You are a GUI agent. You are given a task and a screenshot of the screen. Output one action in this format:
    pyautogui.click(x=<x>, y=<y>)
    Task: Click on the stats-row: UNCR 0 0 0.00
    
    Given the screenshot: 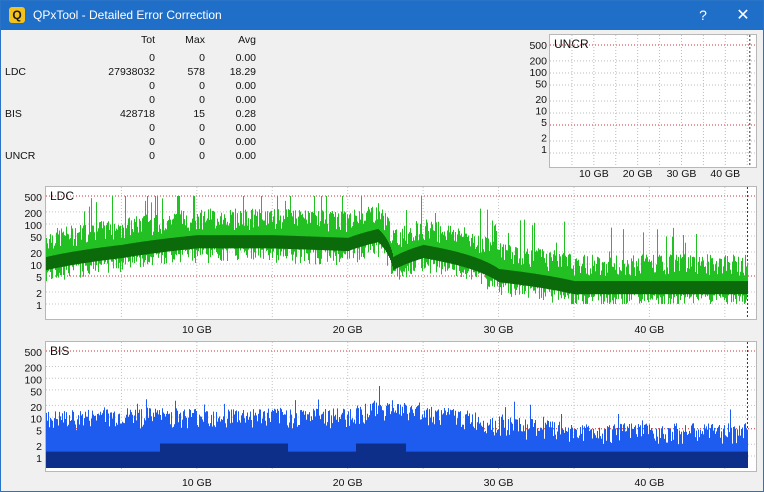 What is the action you would take?
    pyautogui.click(x=136, y=157)
    